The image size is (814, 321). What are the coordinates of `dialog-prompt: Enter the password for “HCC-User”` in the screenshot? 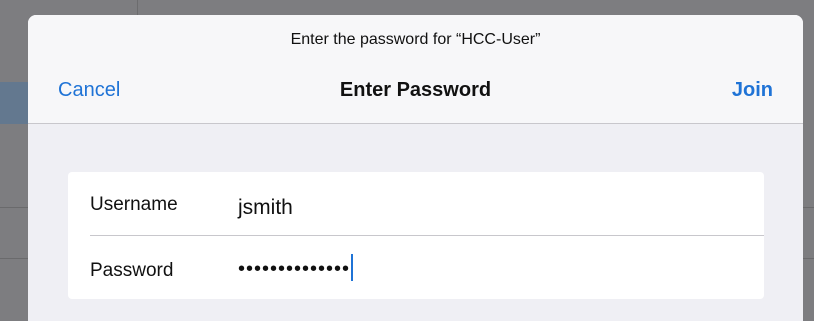 It's located at (415, 39).